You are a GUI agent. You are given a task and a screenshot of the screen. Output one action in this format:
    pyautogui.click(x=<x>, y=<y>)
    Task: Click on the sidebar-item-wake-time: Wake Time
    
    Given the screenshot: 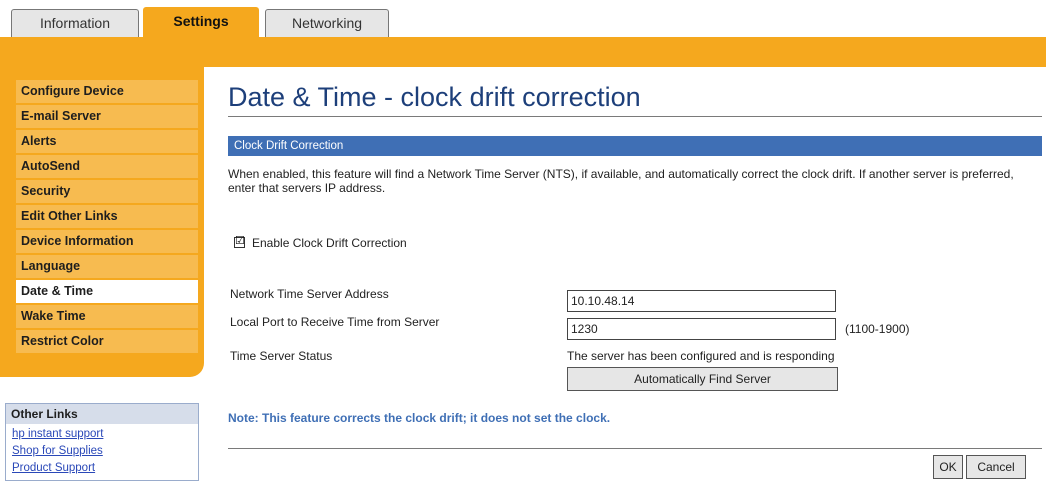 What is the action you would take?
    pyautogui.click(x=107, y=316)
    